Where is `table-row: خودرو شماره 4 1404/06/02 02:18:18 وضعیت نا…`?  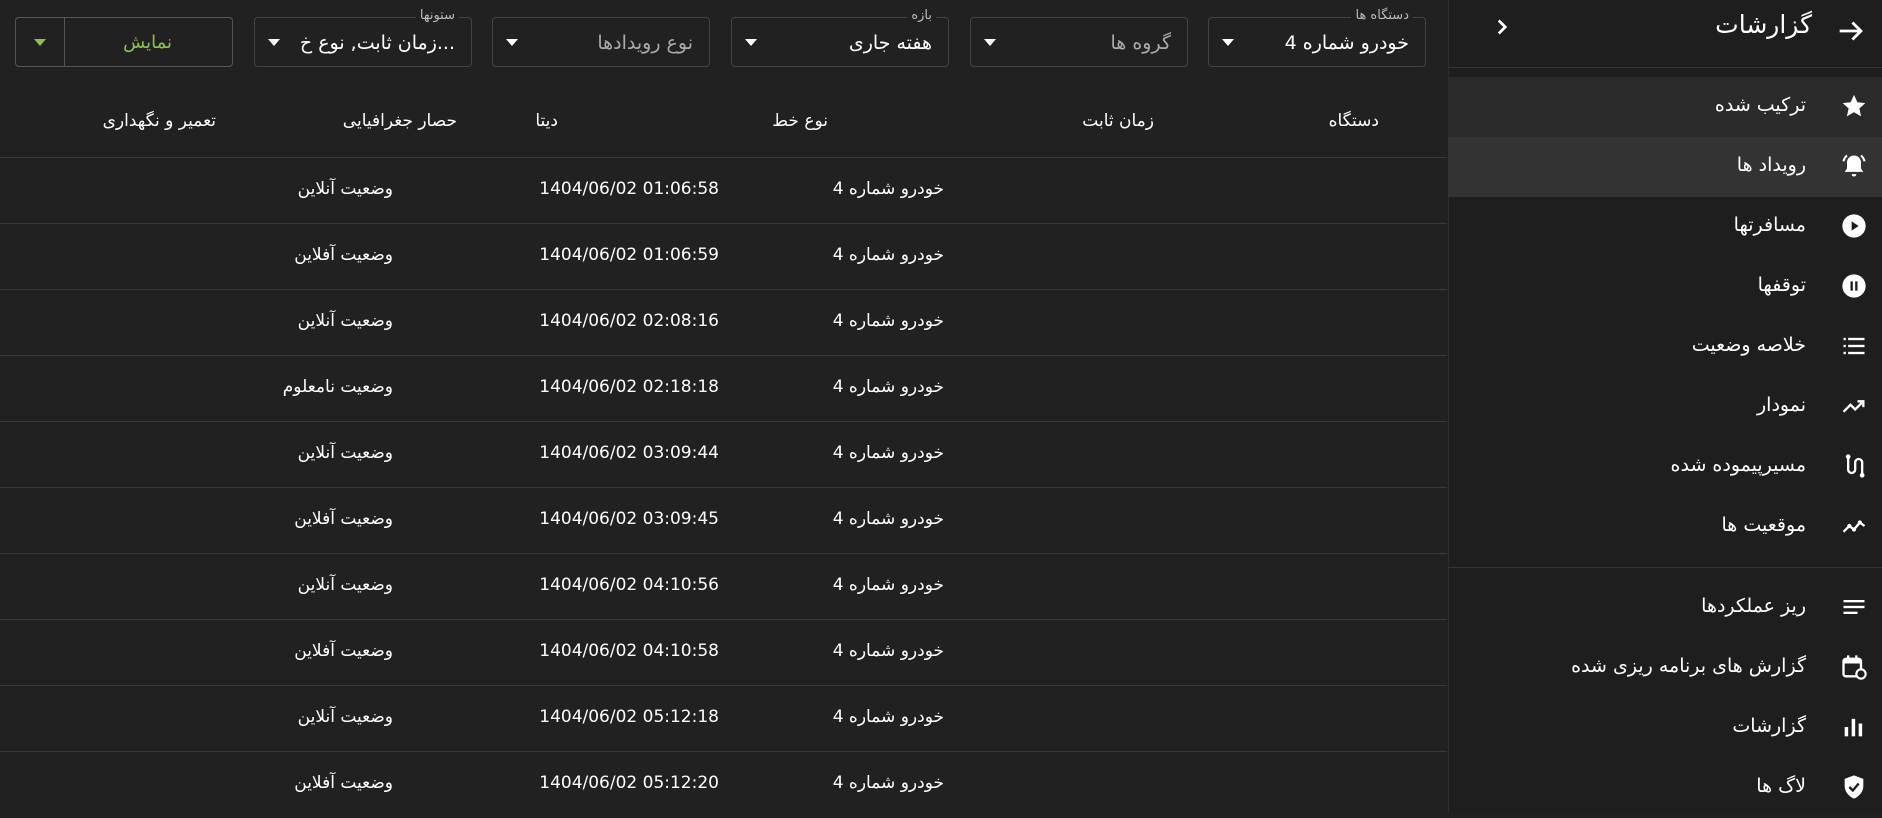
table-row: خودرو شماره 4 1404/06/02 02:18:18 وضعیت نا… is located at coordinates (723, 388).